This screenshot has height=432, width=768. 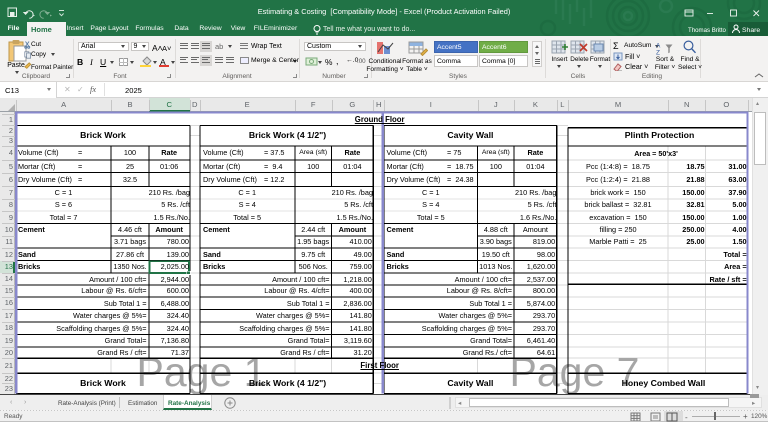 I want to click on svg-text: A, so click(x=658, y=45).